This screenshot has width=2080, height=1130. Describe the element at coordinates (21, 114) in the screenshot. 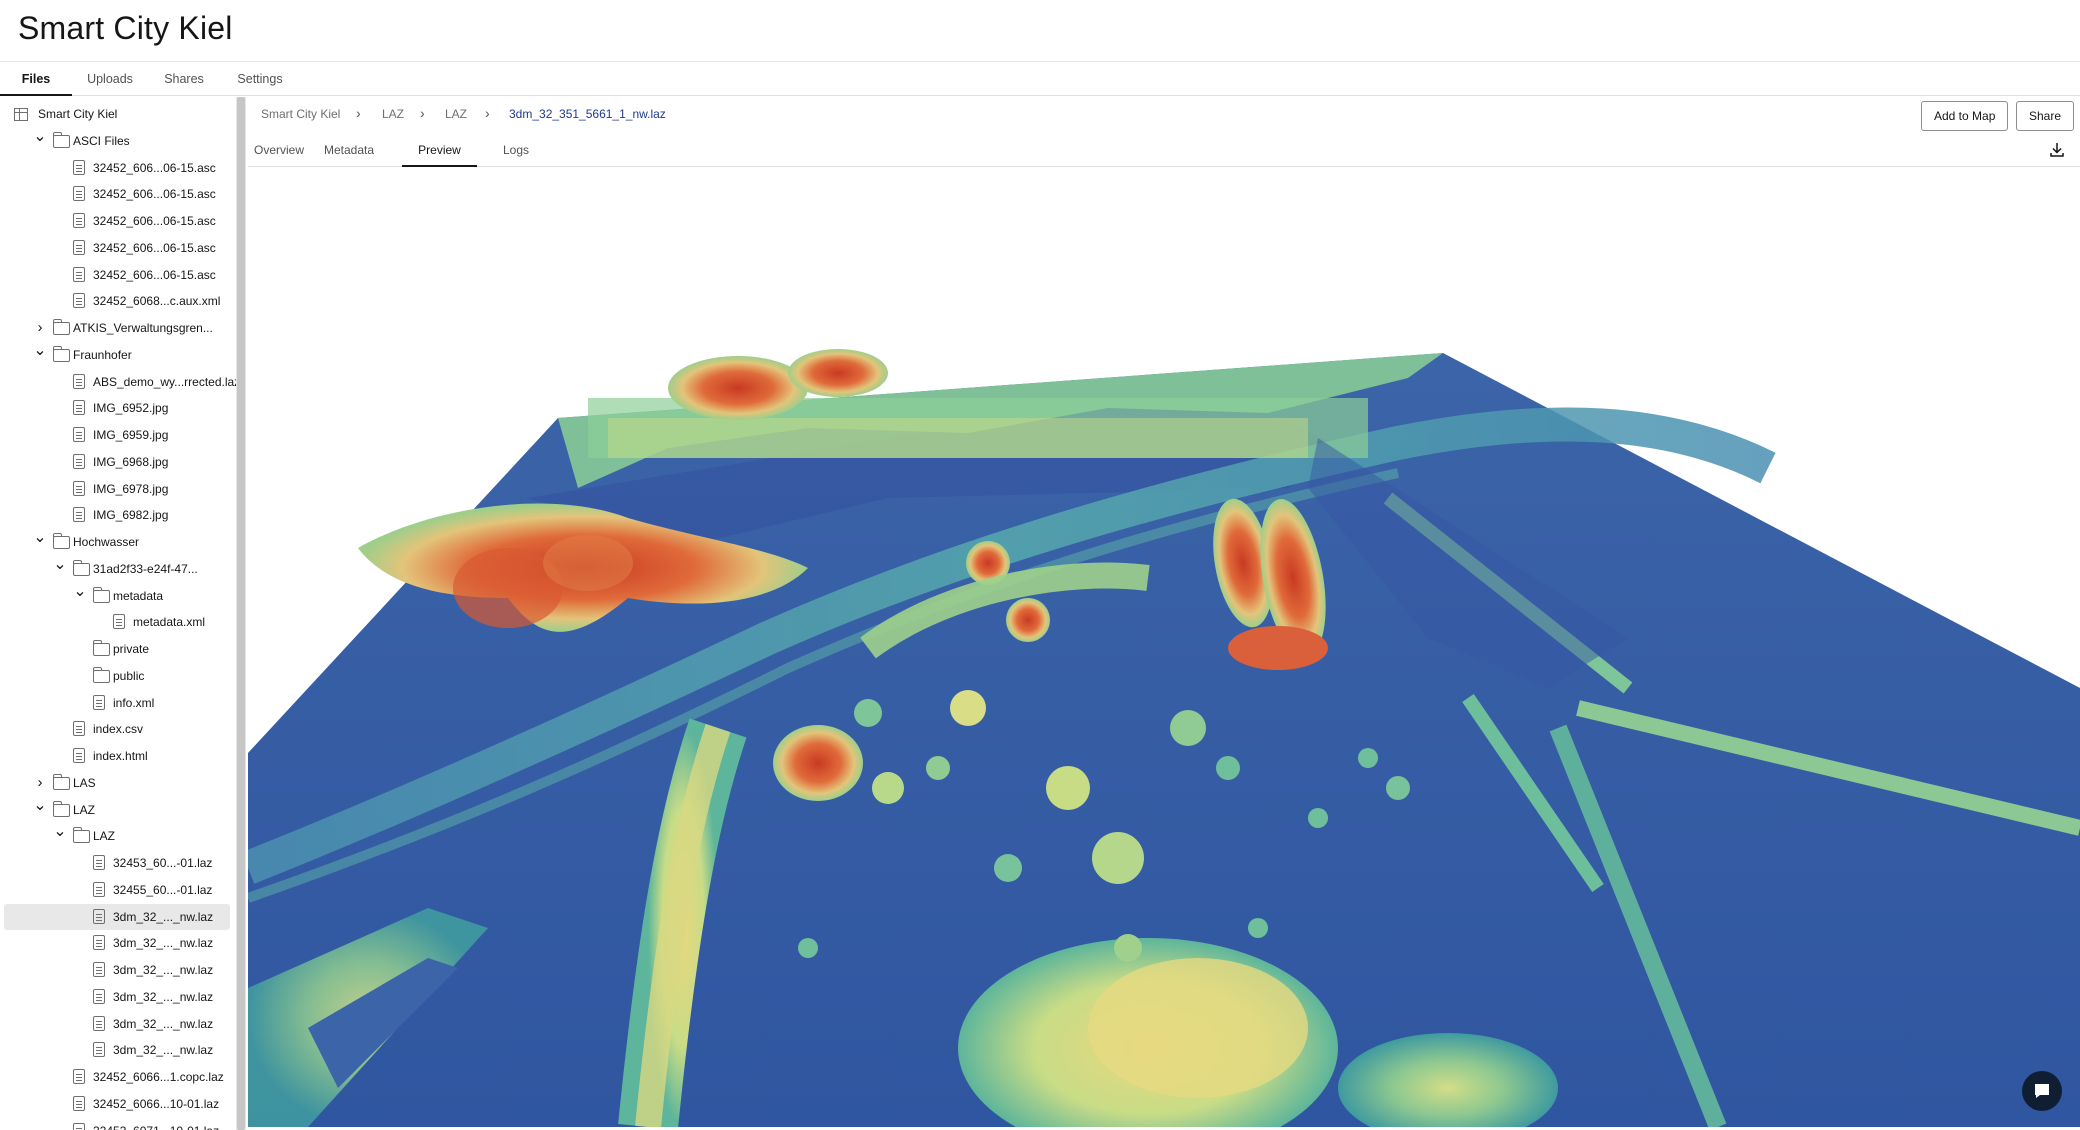

I see `project-icon` at that location.